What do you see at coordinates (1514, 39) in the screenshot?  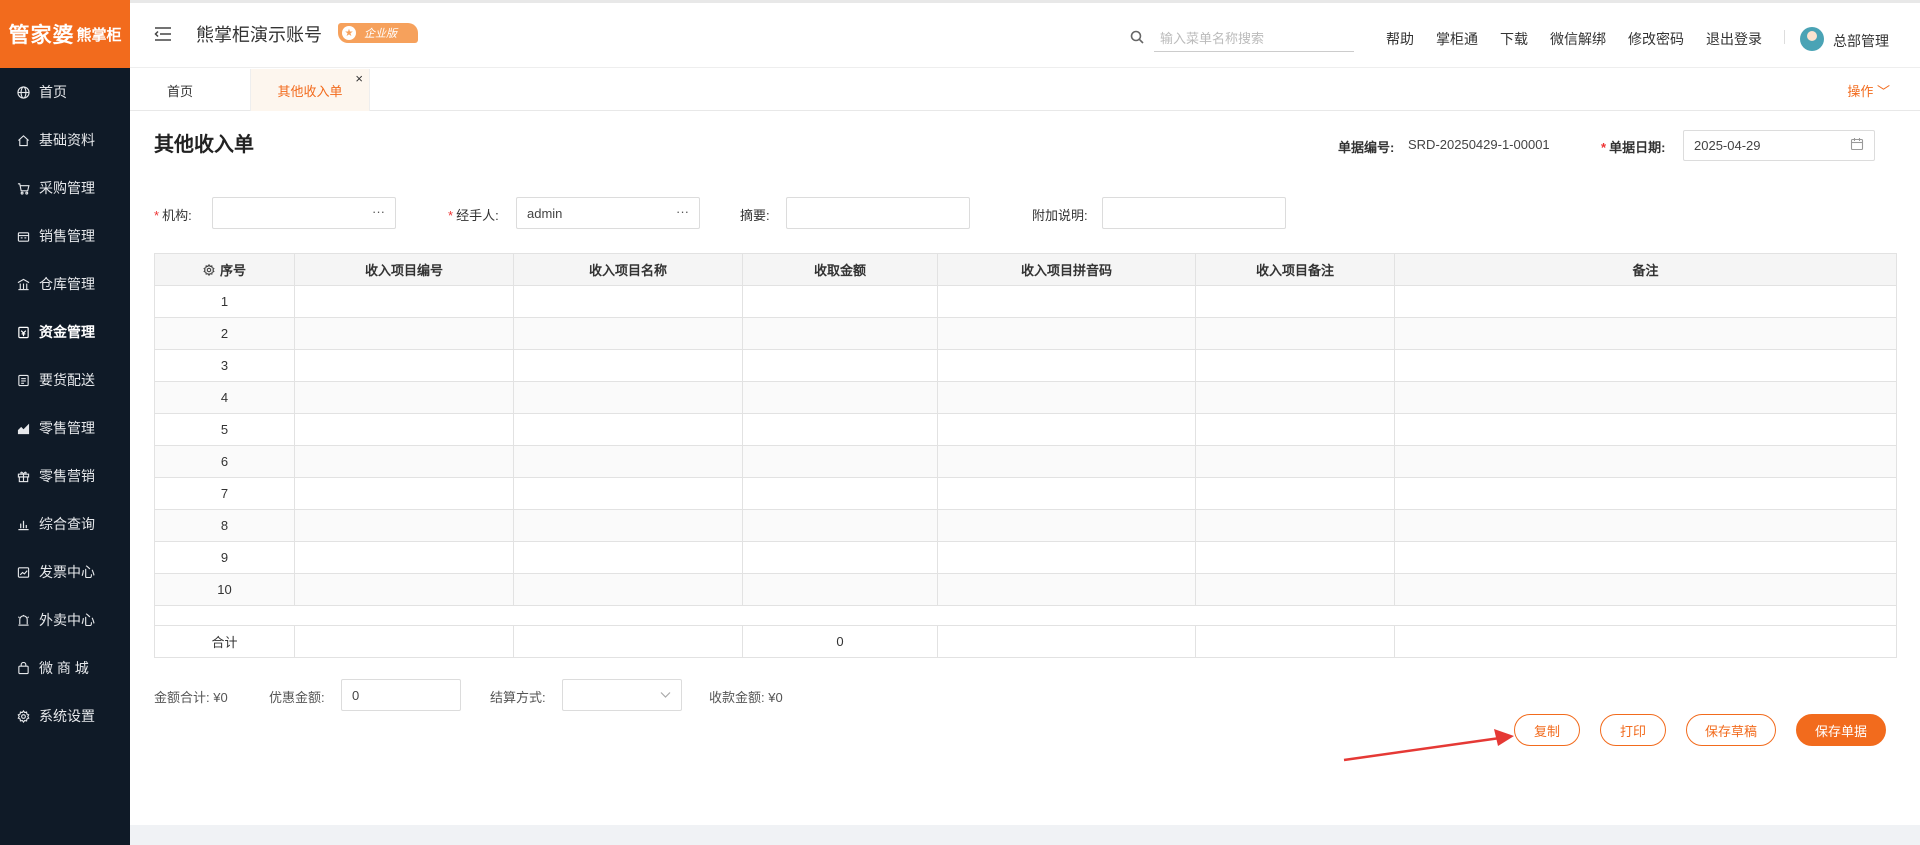 I see `download-link: 下载` at bounding box center [1514, 39].